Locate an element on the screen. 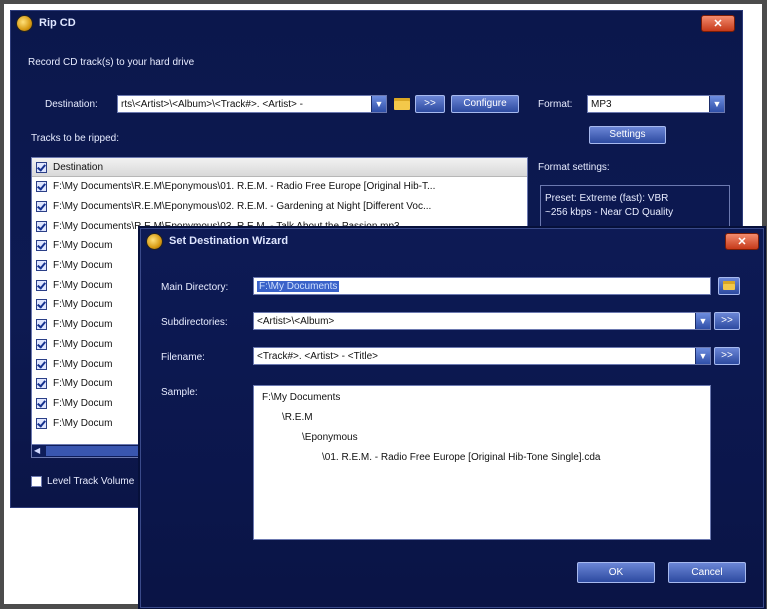  tracks-header: Destination is located at coordinates (279, 167).